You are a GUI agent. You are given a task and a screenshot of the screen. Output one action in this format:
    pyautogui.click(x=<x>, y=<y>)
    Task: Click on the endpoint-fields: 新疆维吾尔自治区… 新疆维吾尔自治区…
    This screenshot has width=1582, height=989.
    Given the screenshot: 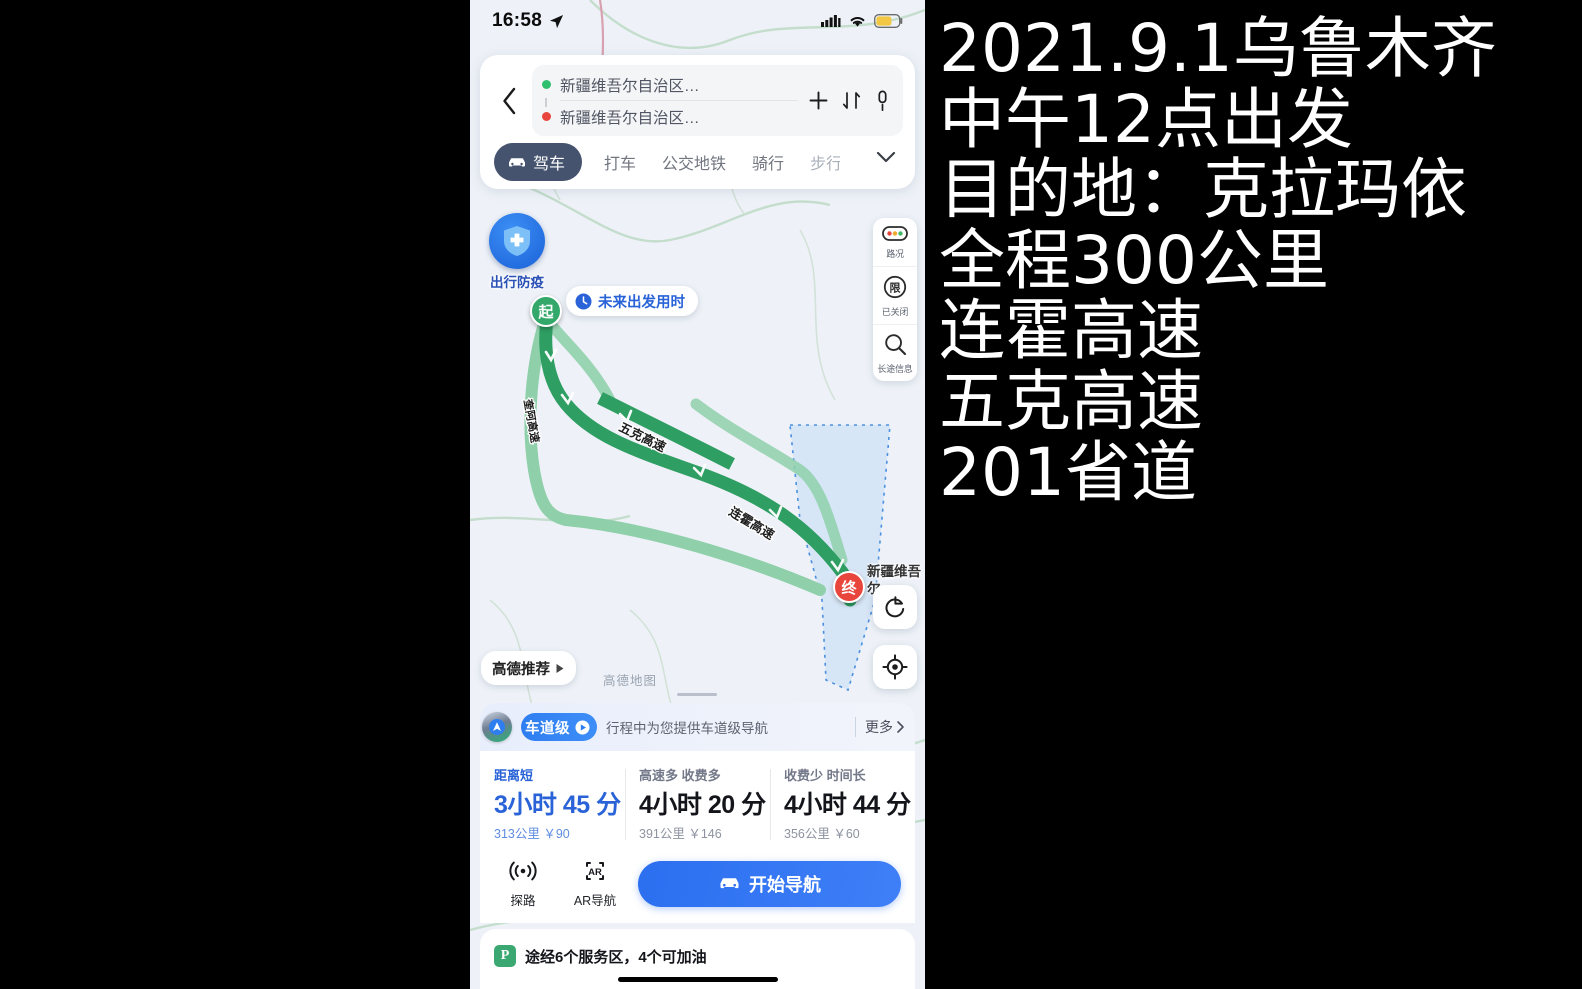 What is the action you would take?
    pyautogui.click(x=717, y=100)
    